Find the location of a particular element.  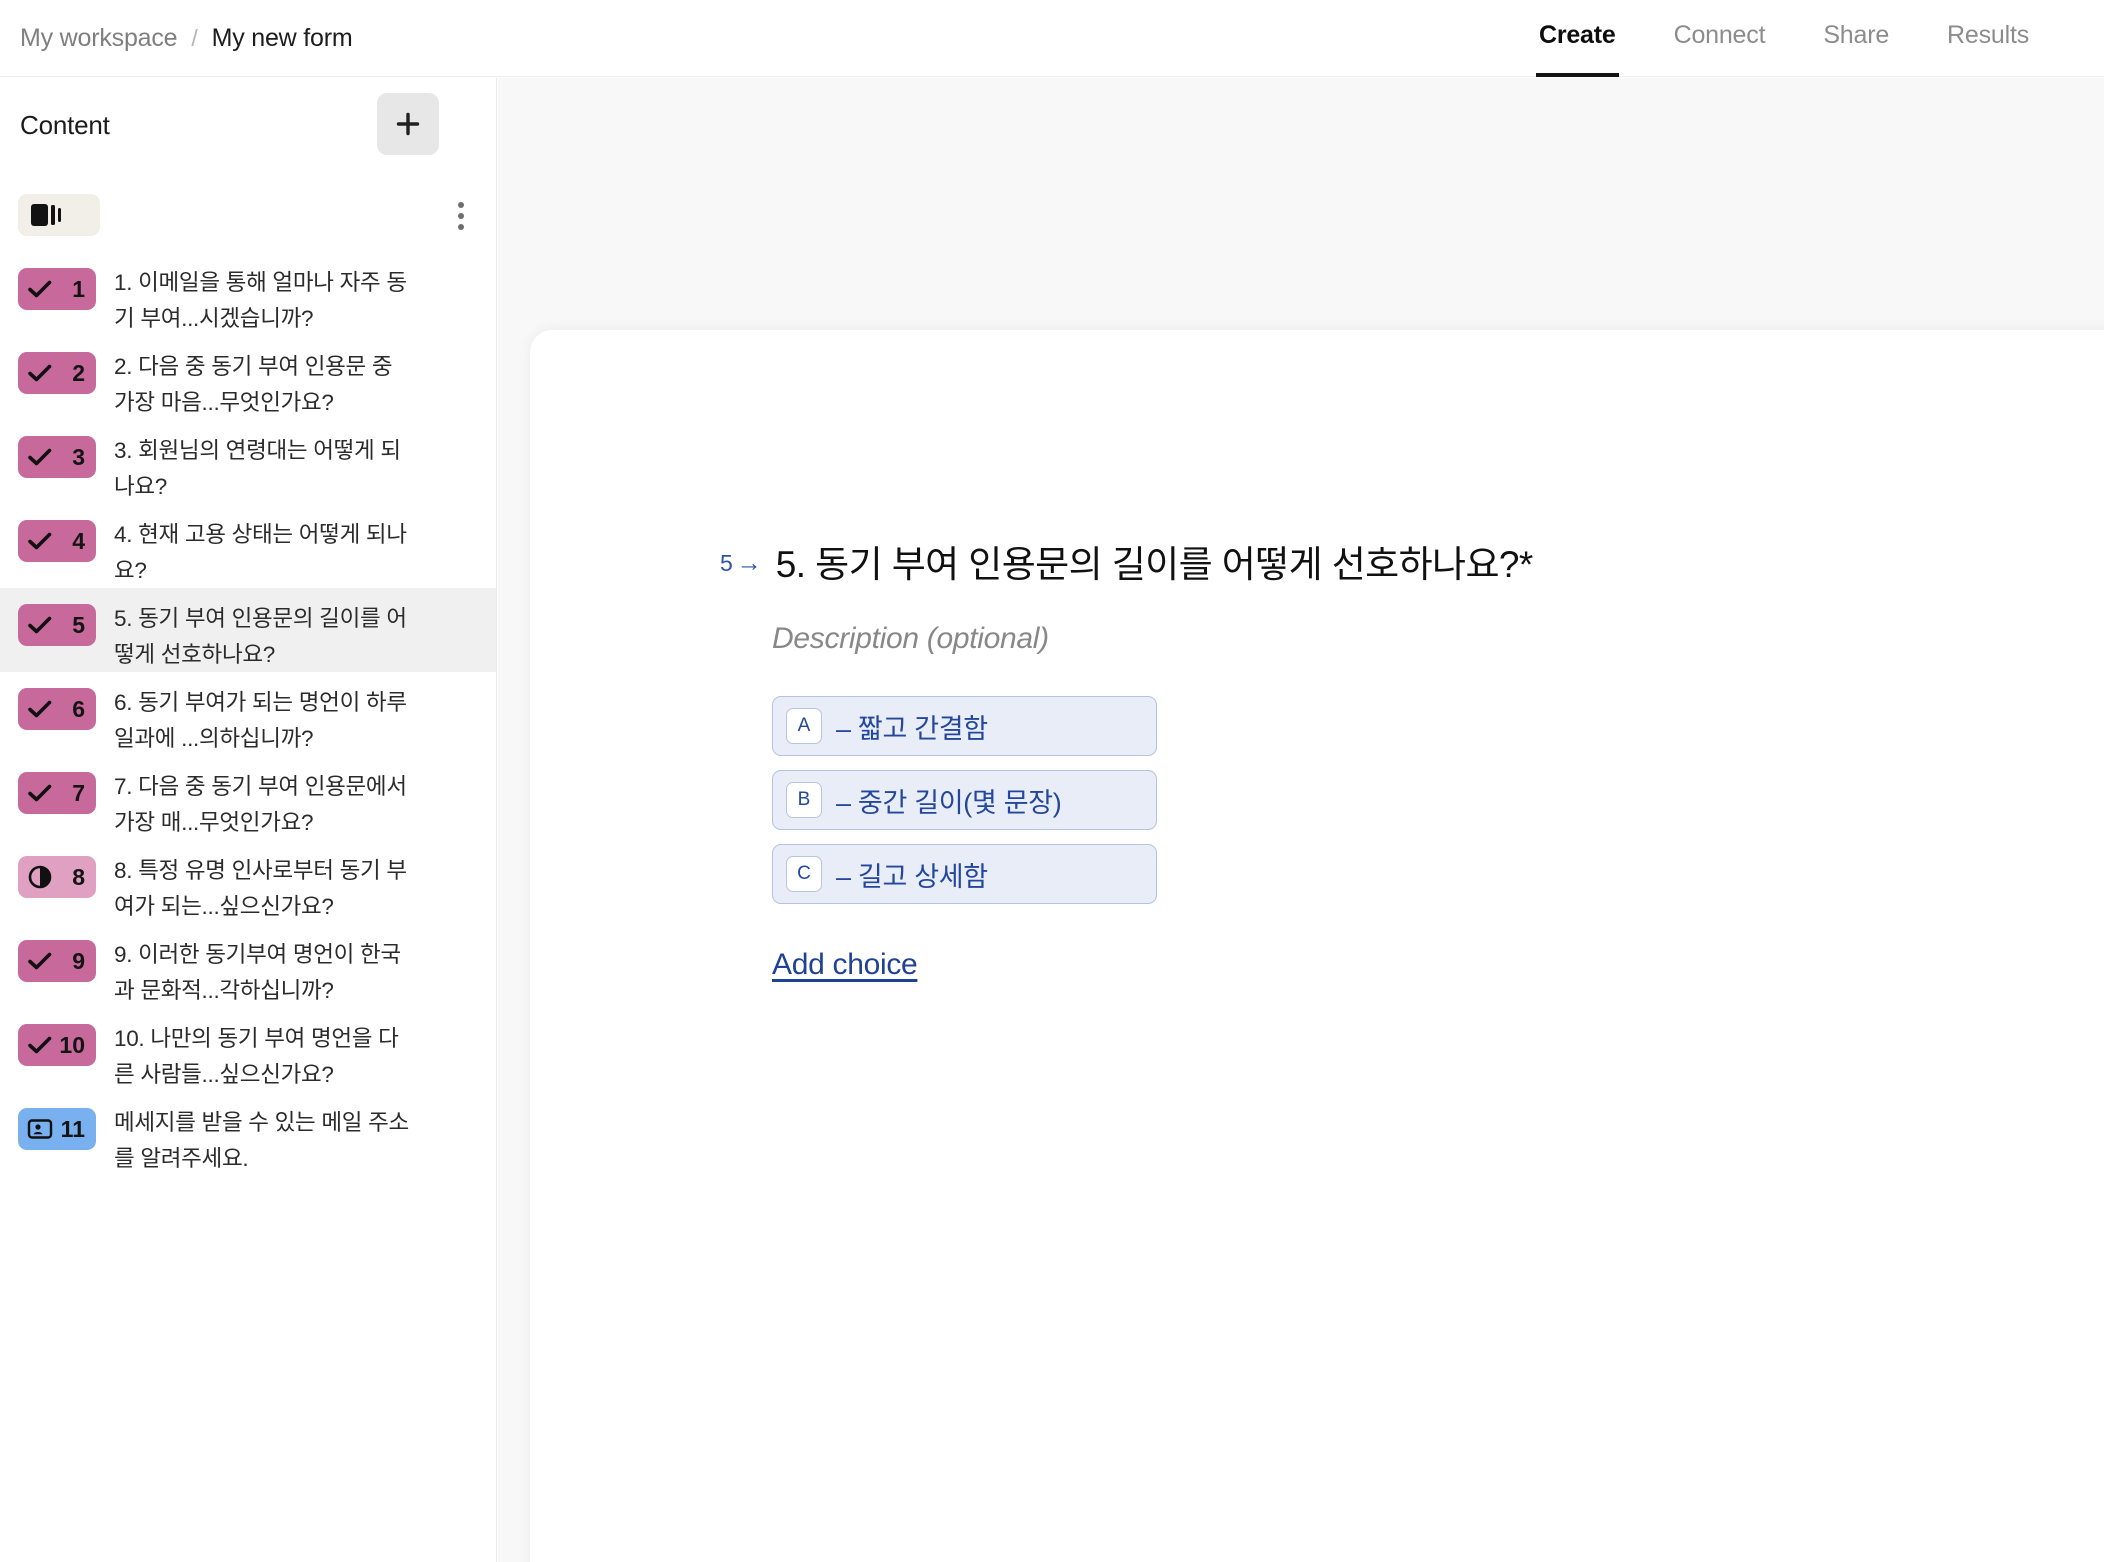

choice-option-c: C – 길고 상세함 is located at coordinates (964, 874).